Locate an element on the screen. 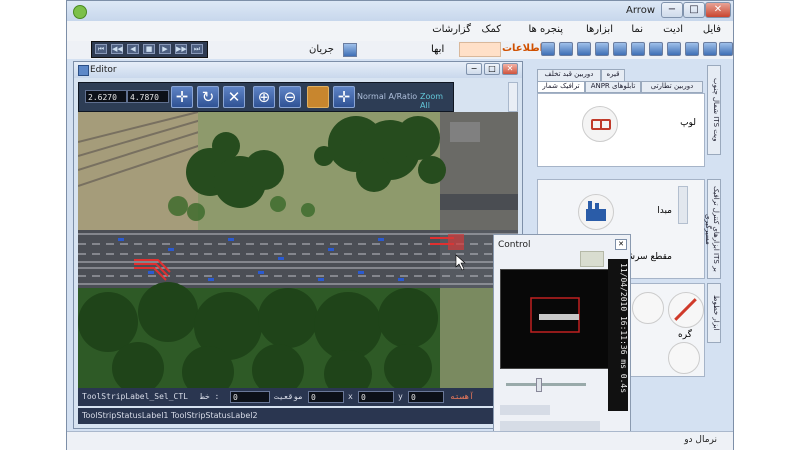 The height and width of the screenshot is (450, 800). minimize-button: − is located at coordinates (672, 10).